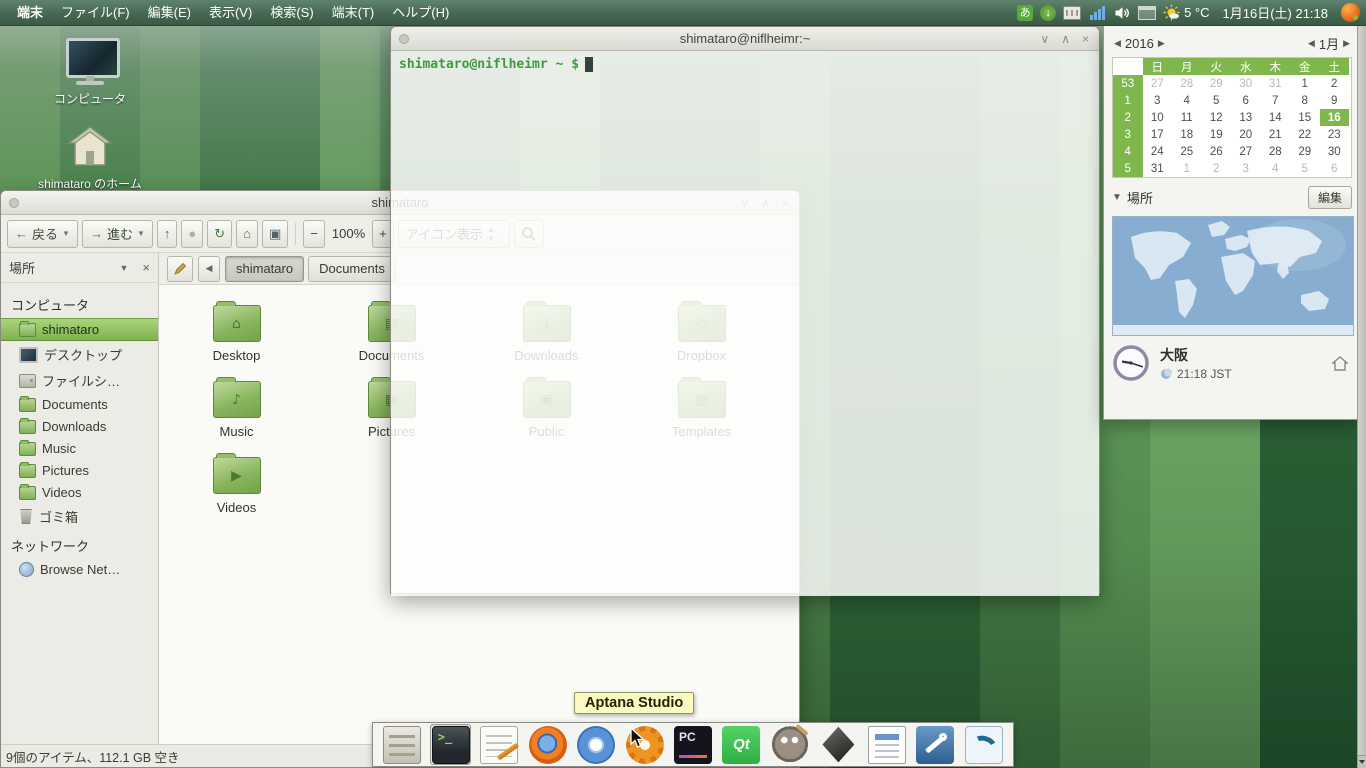 Image resolution: width=1366 pixels, height=768 pixels. I want to click on sidebar-item: Videos, so click(79, 492).